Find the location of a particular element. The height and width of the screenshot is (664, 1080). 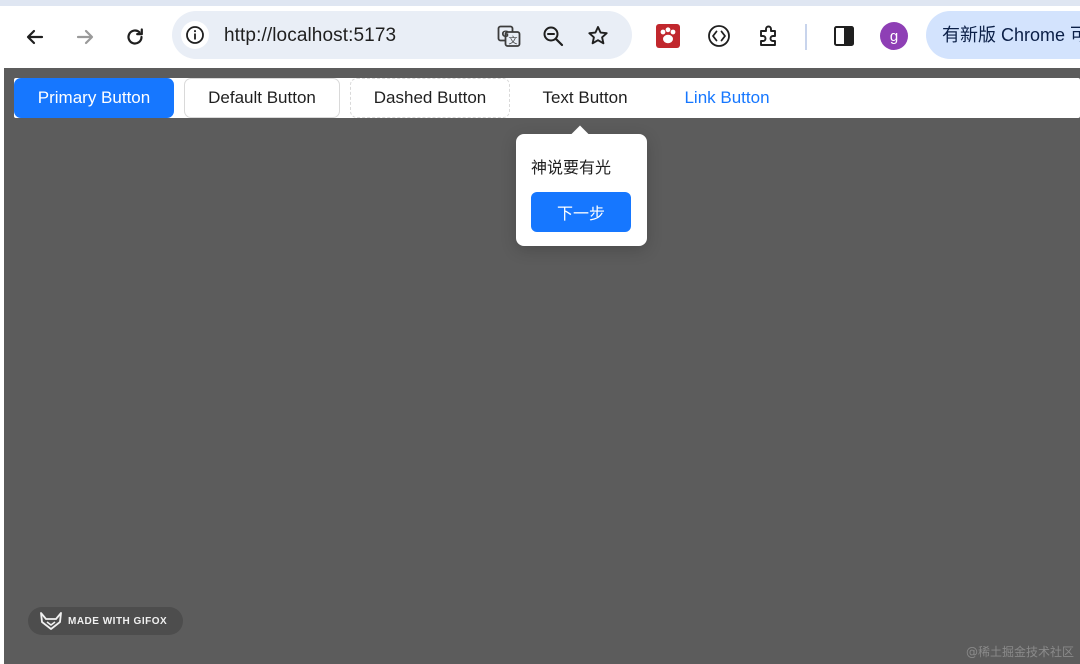

paw-extension-button is located at coordinates (668, 36).